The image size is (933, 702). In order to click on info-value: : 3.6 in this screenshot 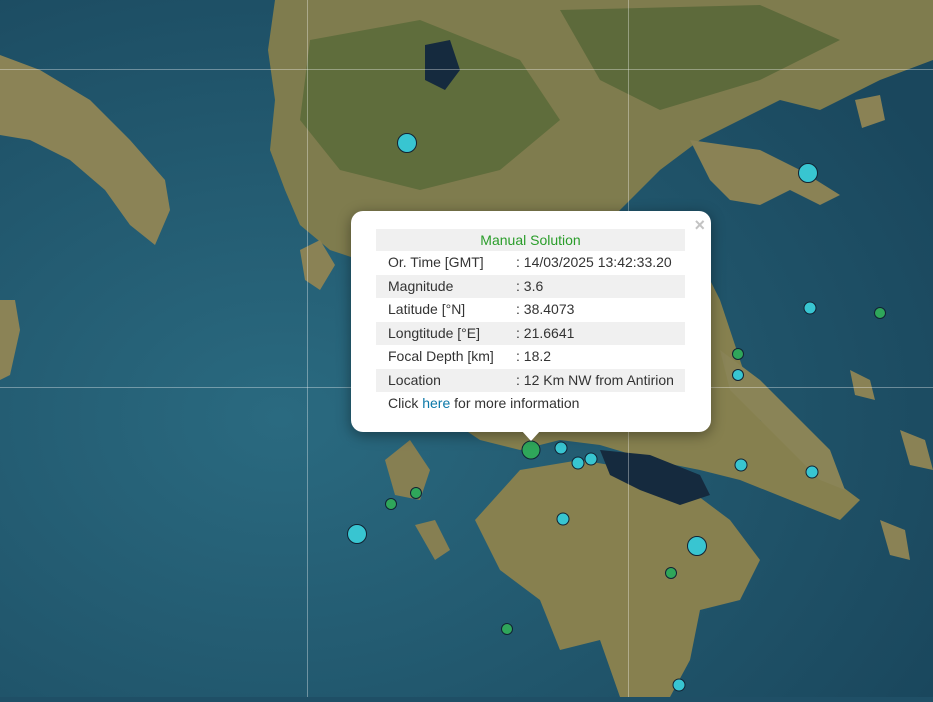, I will do `click(530, 285)`.